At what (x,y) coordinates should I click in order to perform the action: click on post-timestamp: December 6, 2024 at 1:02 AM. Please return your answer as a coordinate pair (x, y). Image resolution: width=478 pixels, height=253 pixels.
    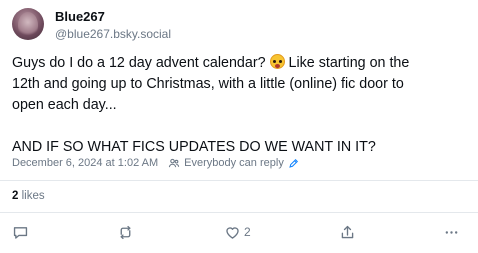
    Looking at the image, I should click on (85, 163).